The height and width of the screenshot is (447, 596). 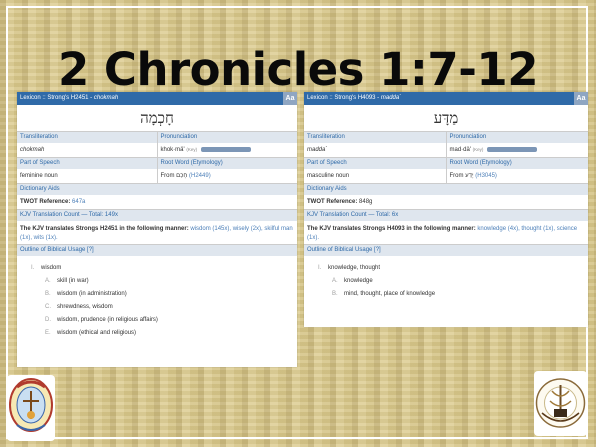 What do you see at coordinates (172, 150) in the screenshot?
I see `pronunciation-text: khok·mä'` at bounding box center [172, 150].